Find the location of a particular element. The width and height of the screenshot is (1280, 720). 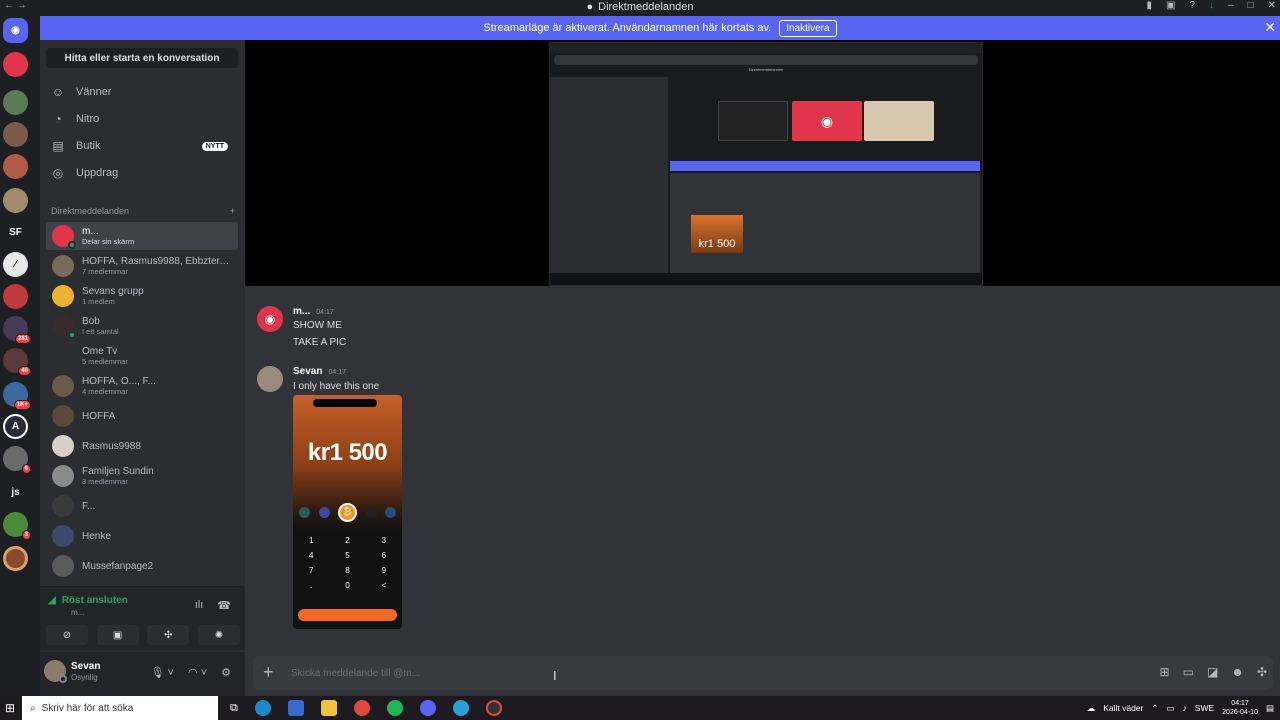

dm-item: Henke is located at coordinates (142, 536).